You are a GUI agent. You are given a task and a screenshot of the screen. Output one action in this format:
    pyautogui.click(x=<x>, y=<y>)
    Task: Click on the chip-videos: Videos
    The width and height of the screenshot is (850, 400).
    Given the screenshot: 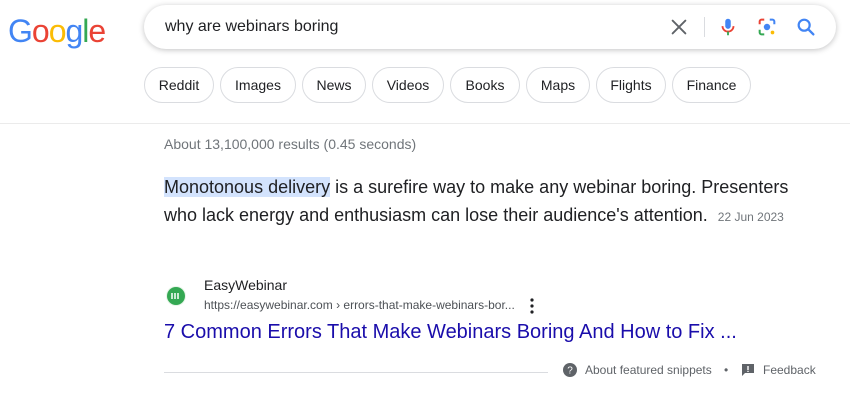 What is the action you would take?
    pyautogui.click(x=408, y=85)
    